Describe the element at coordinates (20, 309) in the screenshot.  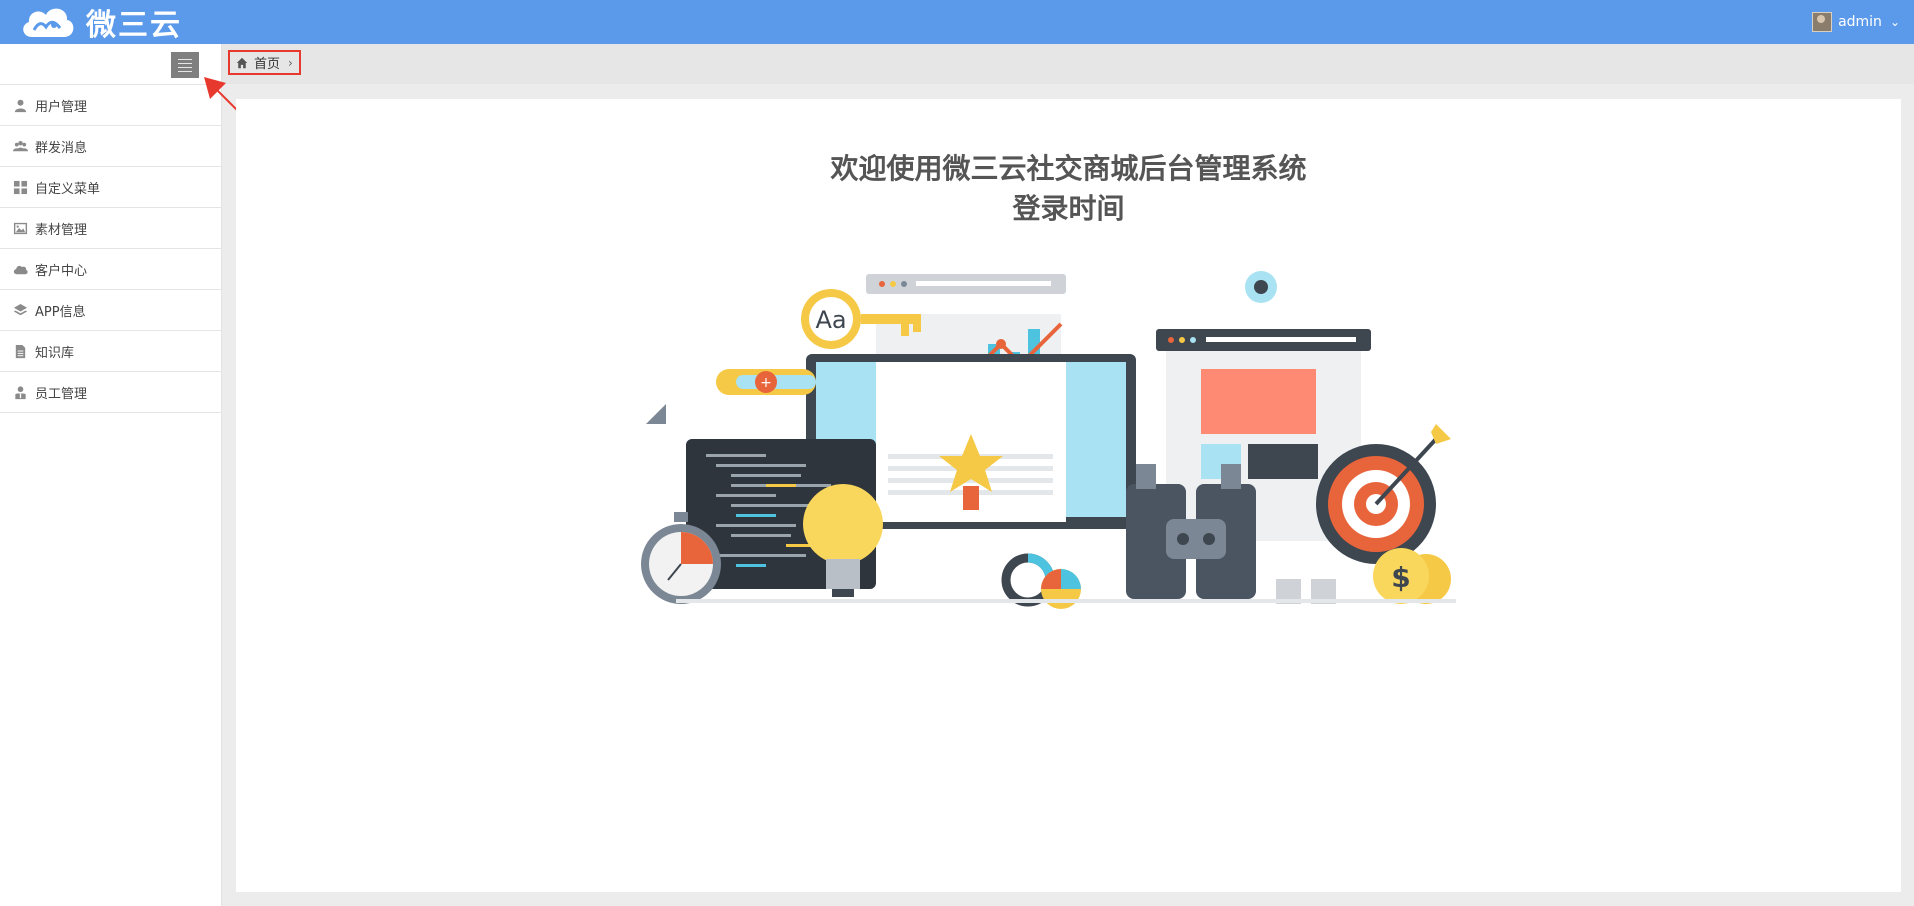
I see `layers-icon` at that location.